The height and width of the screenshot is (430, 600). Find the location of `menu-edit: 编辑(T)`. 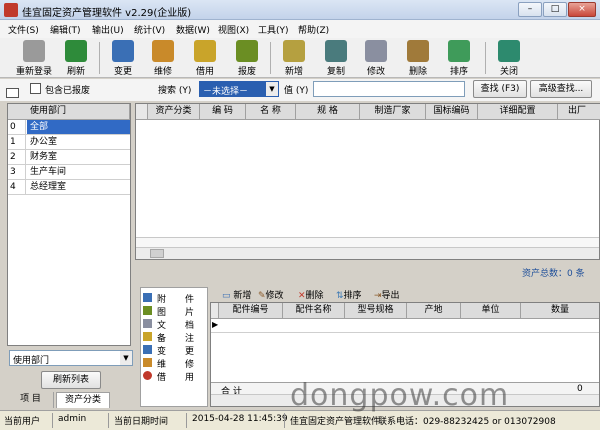

menu-edit: 编辑(T) is located at coordinates (65, 29).